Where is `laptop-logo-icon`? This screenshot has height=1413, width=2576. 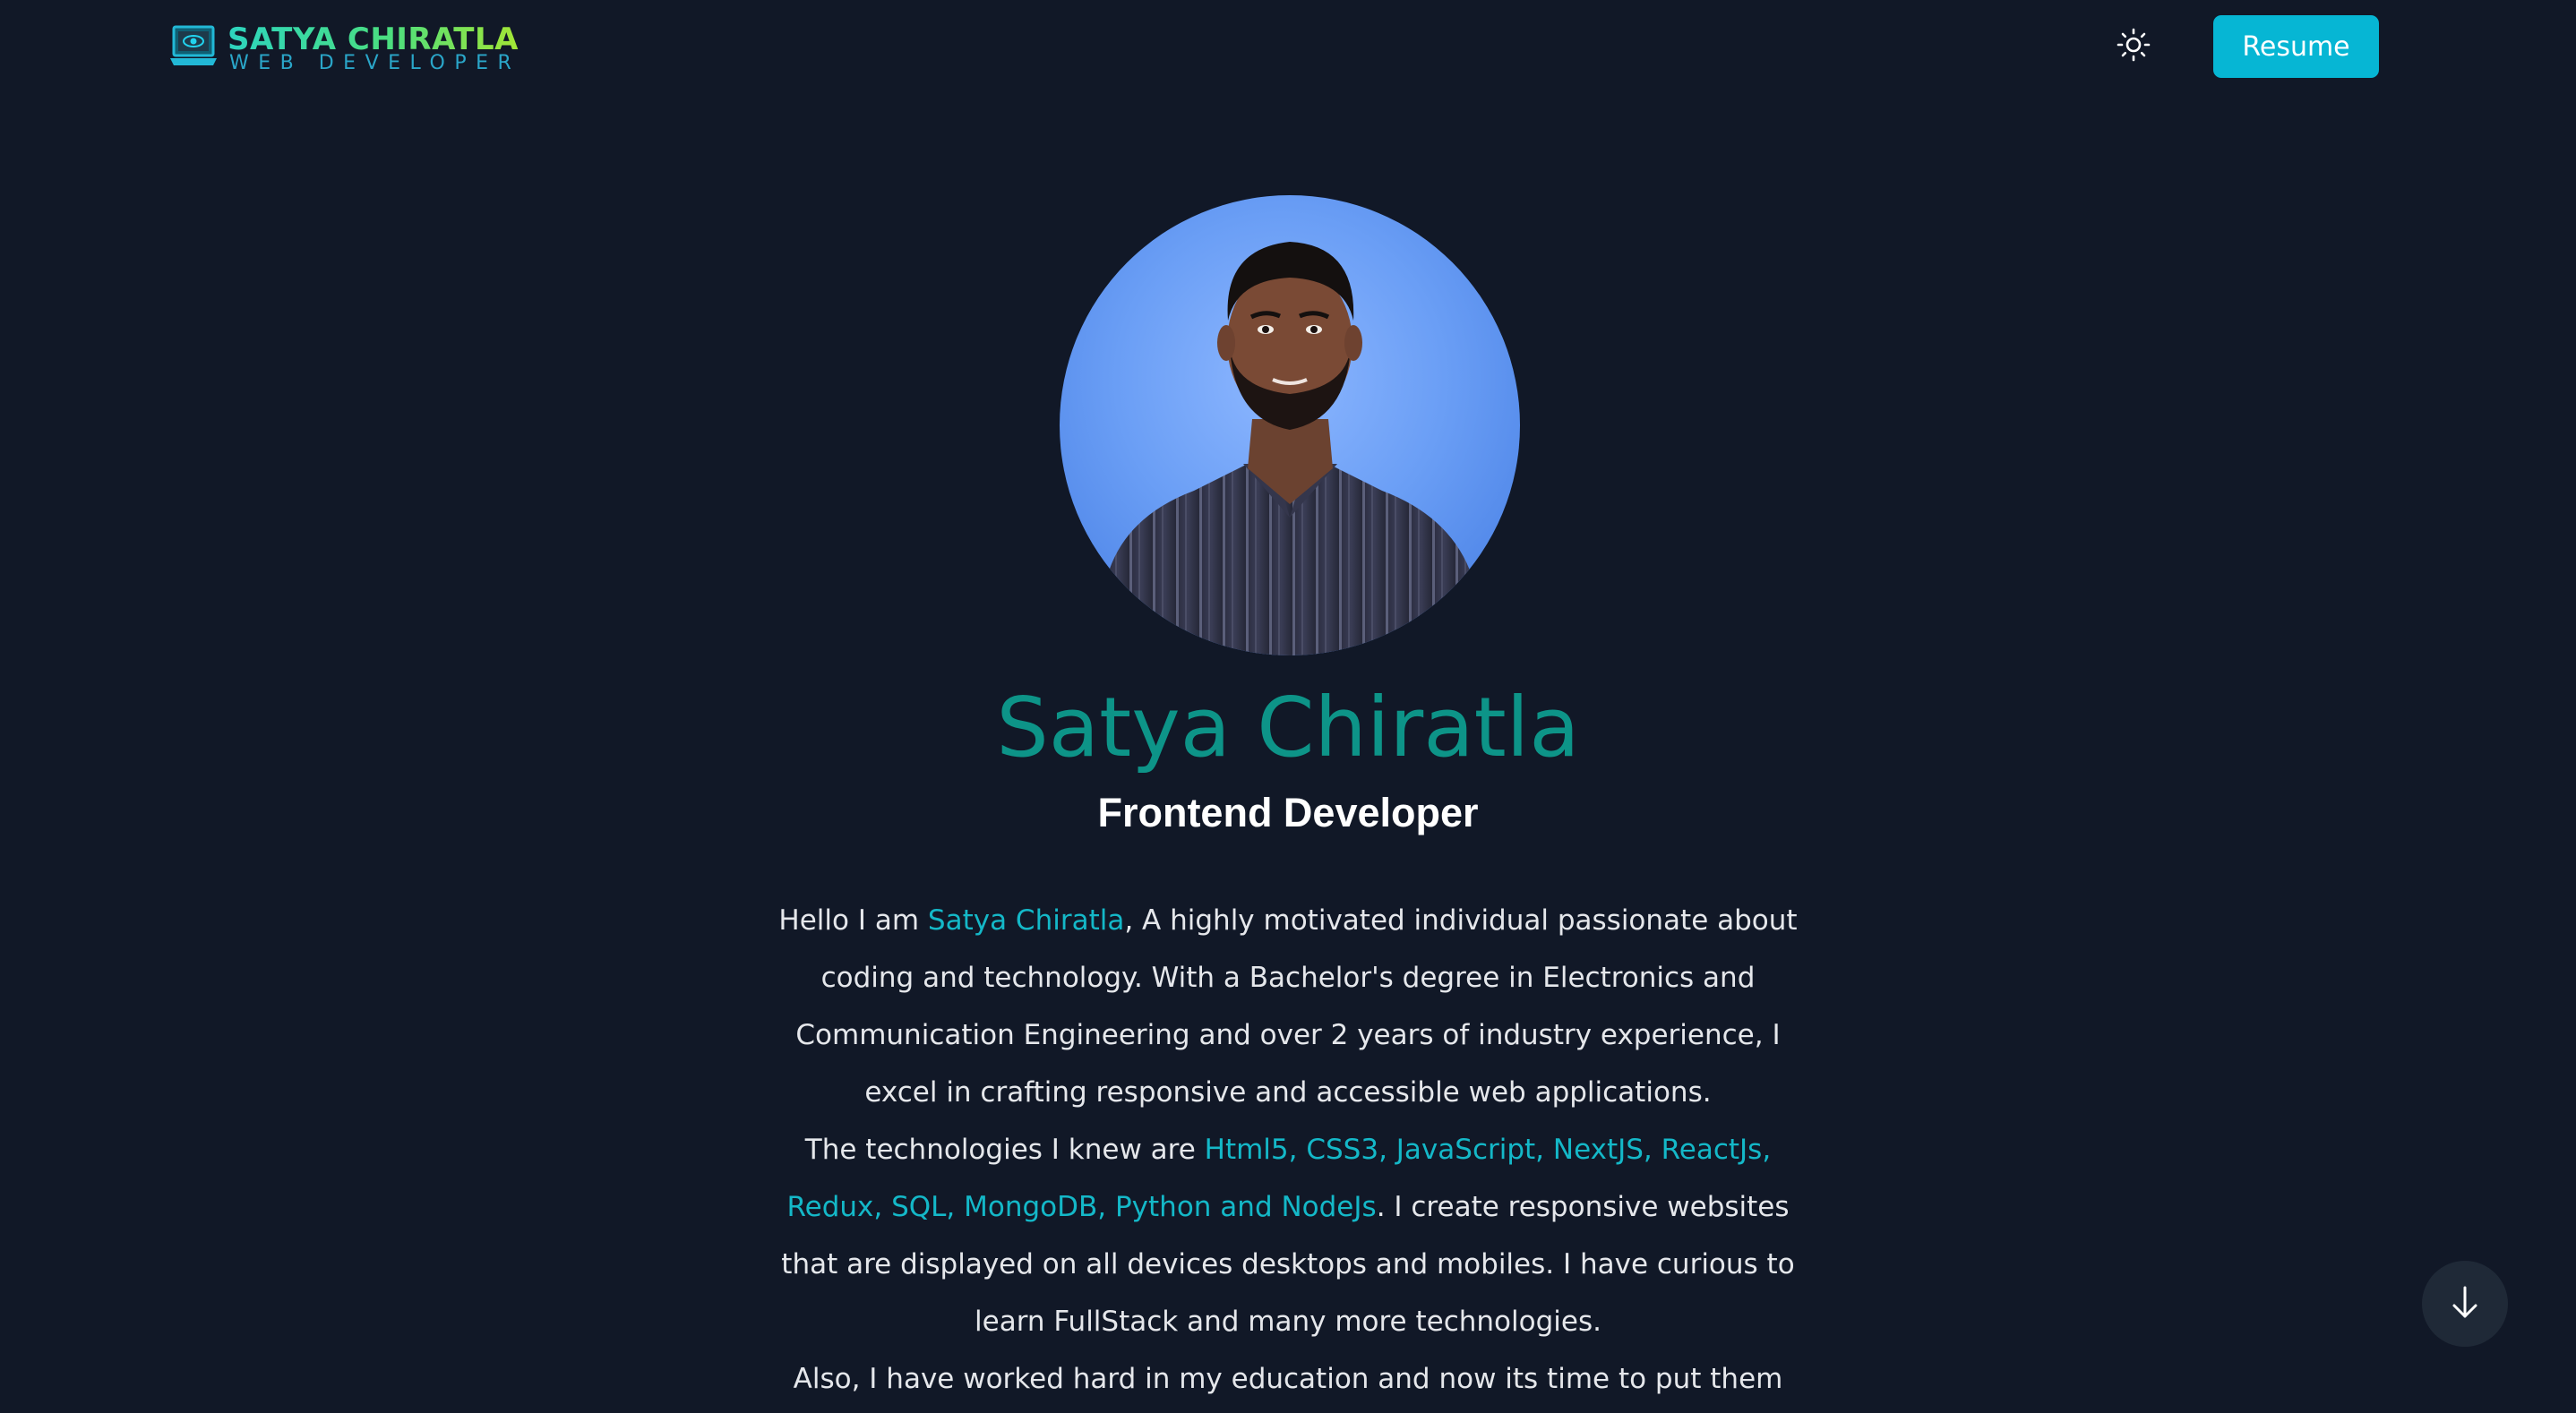 laptop-logo-icon is located at coordinates (193, 46).